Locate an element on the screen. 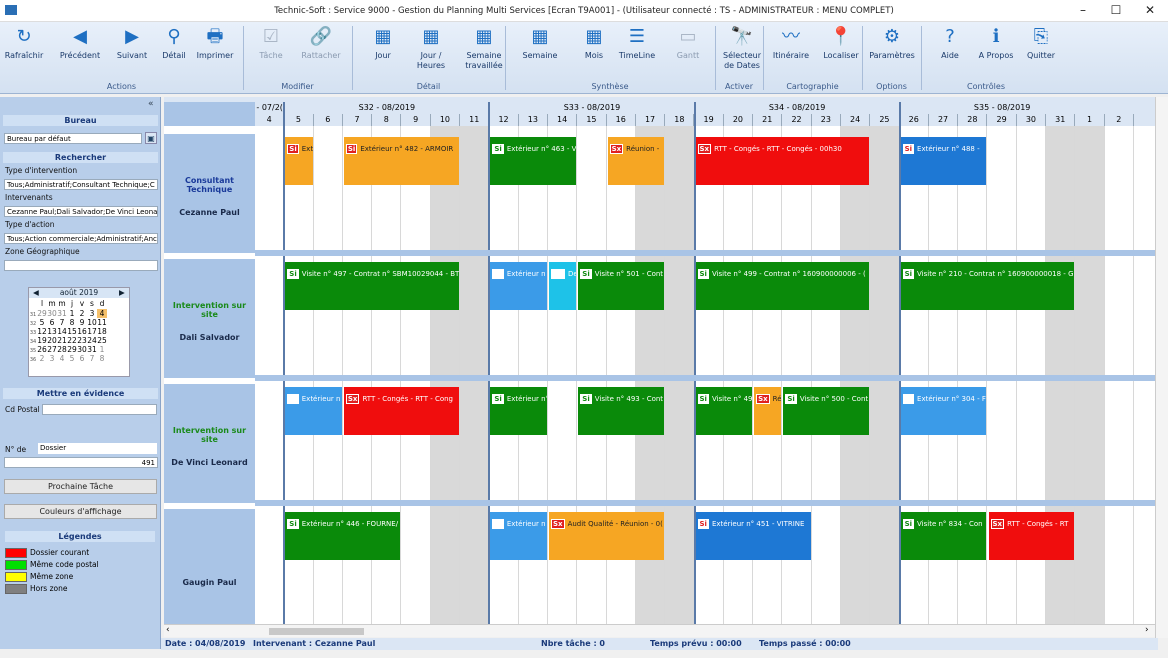  calendar-day: 25 is located at coordinates (102, 340).